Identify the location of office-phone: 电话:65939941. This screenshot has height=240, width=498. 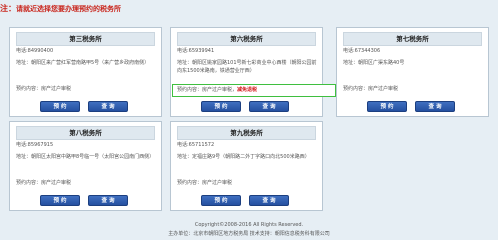
(196, 51).